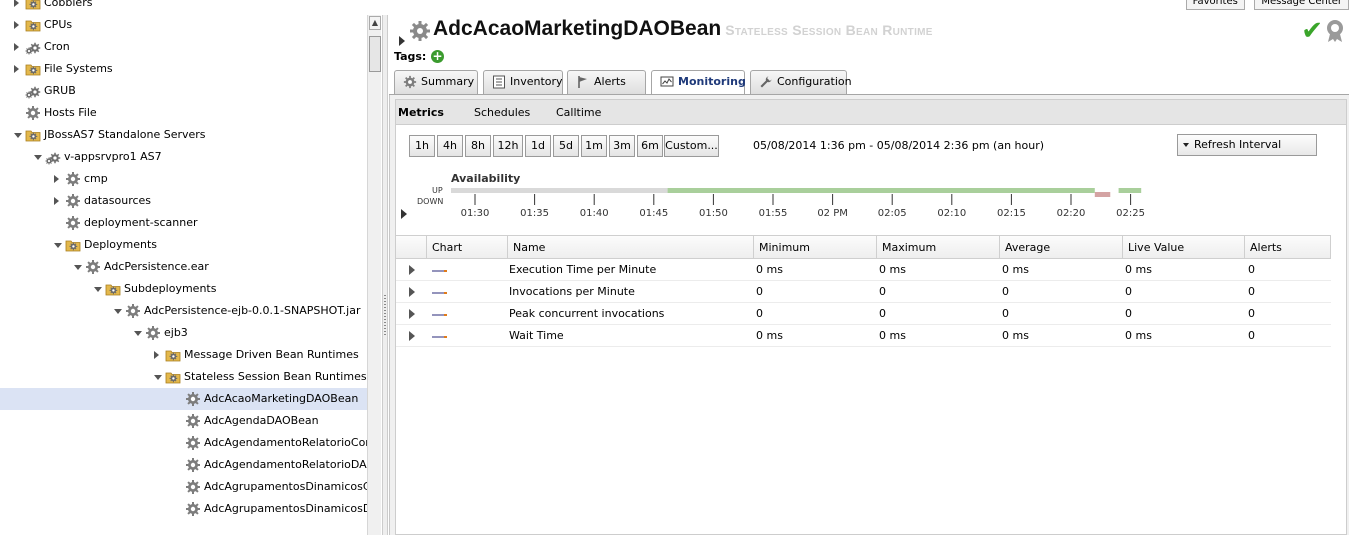  I want to click on tree-node: GRUB, so click(183, 91).